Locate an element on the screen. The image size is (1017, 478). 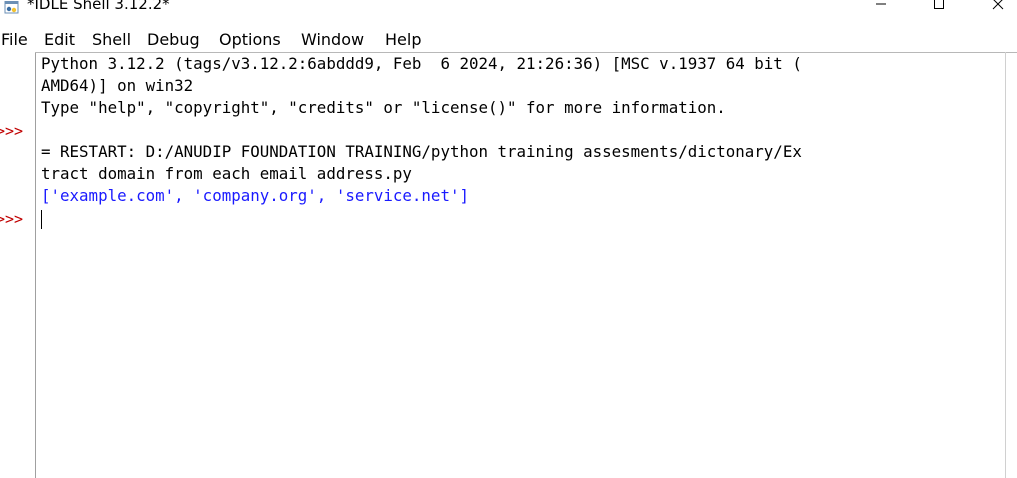
menu-file: File is located at coordinates (14, 39).